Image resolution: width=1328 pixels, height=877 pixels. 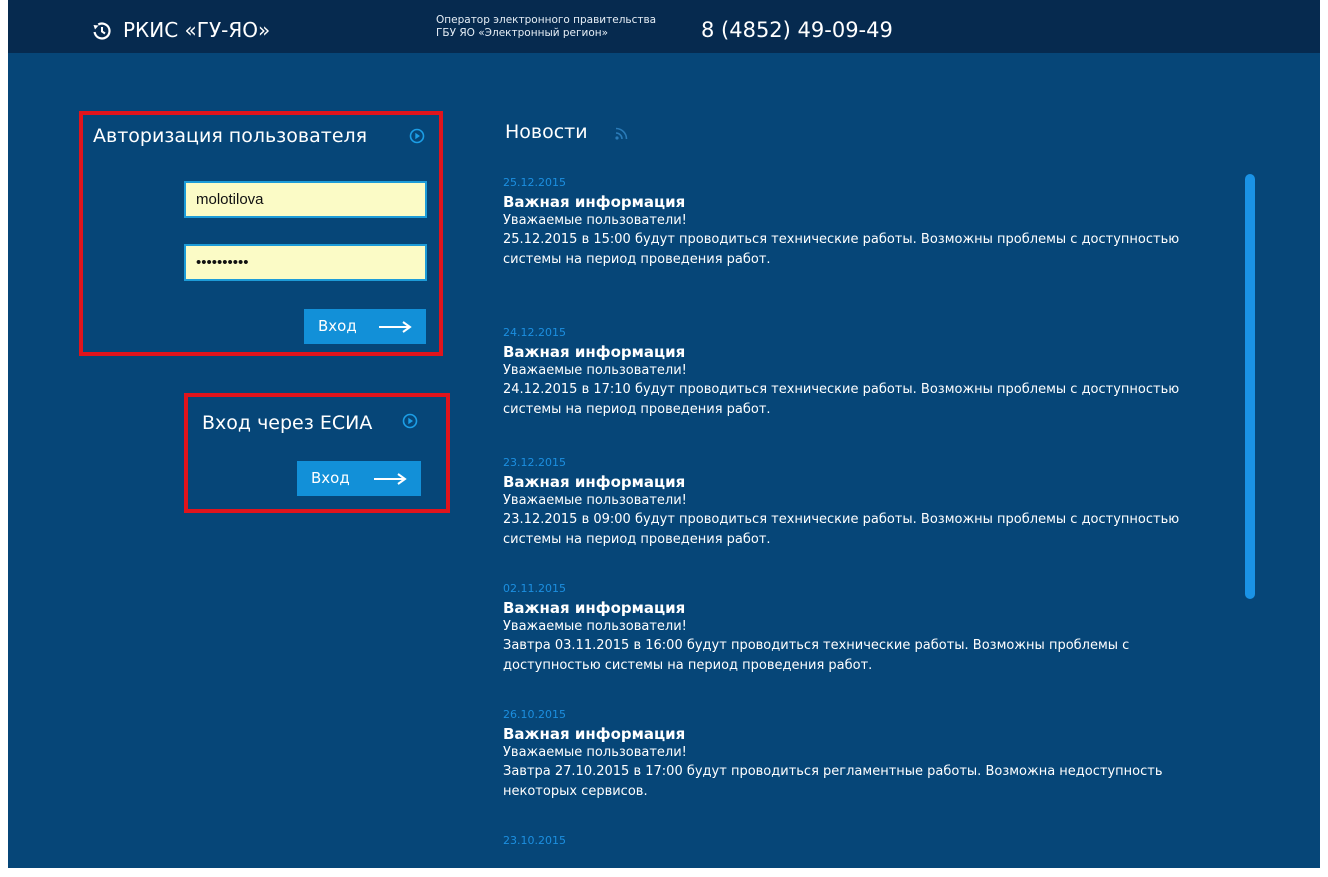 I want to click on esia-panel: Вход через ЕСИА Вход, so click(x=317, y=453).